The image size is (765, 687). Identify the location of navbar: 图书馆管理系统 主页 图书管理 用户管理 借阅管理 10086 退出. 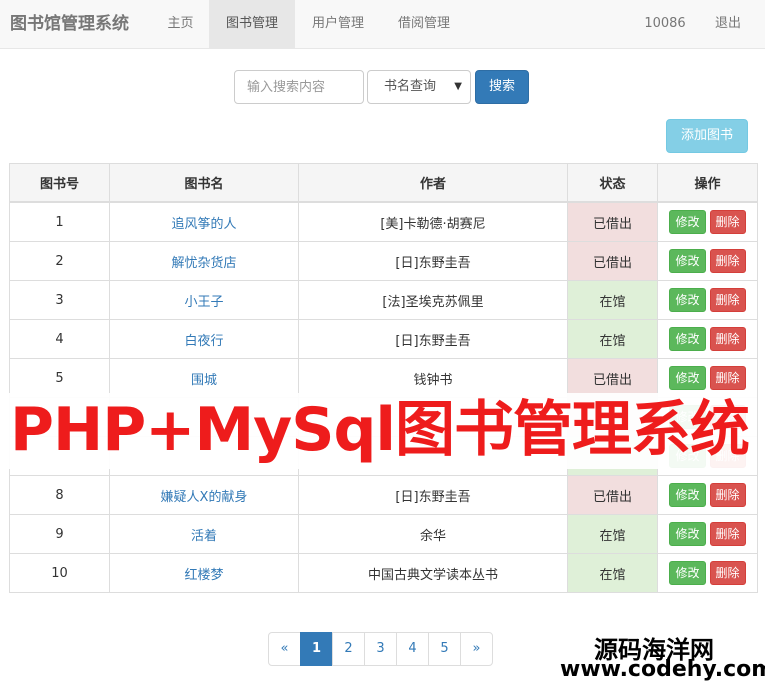
(382, 24).